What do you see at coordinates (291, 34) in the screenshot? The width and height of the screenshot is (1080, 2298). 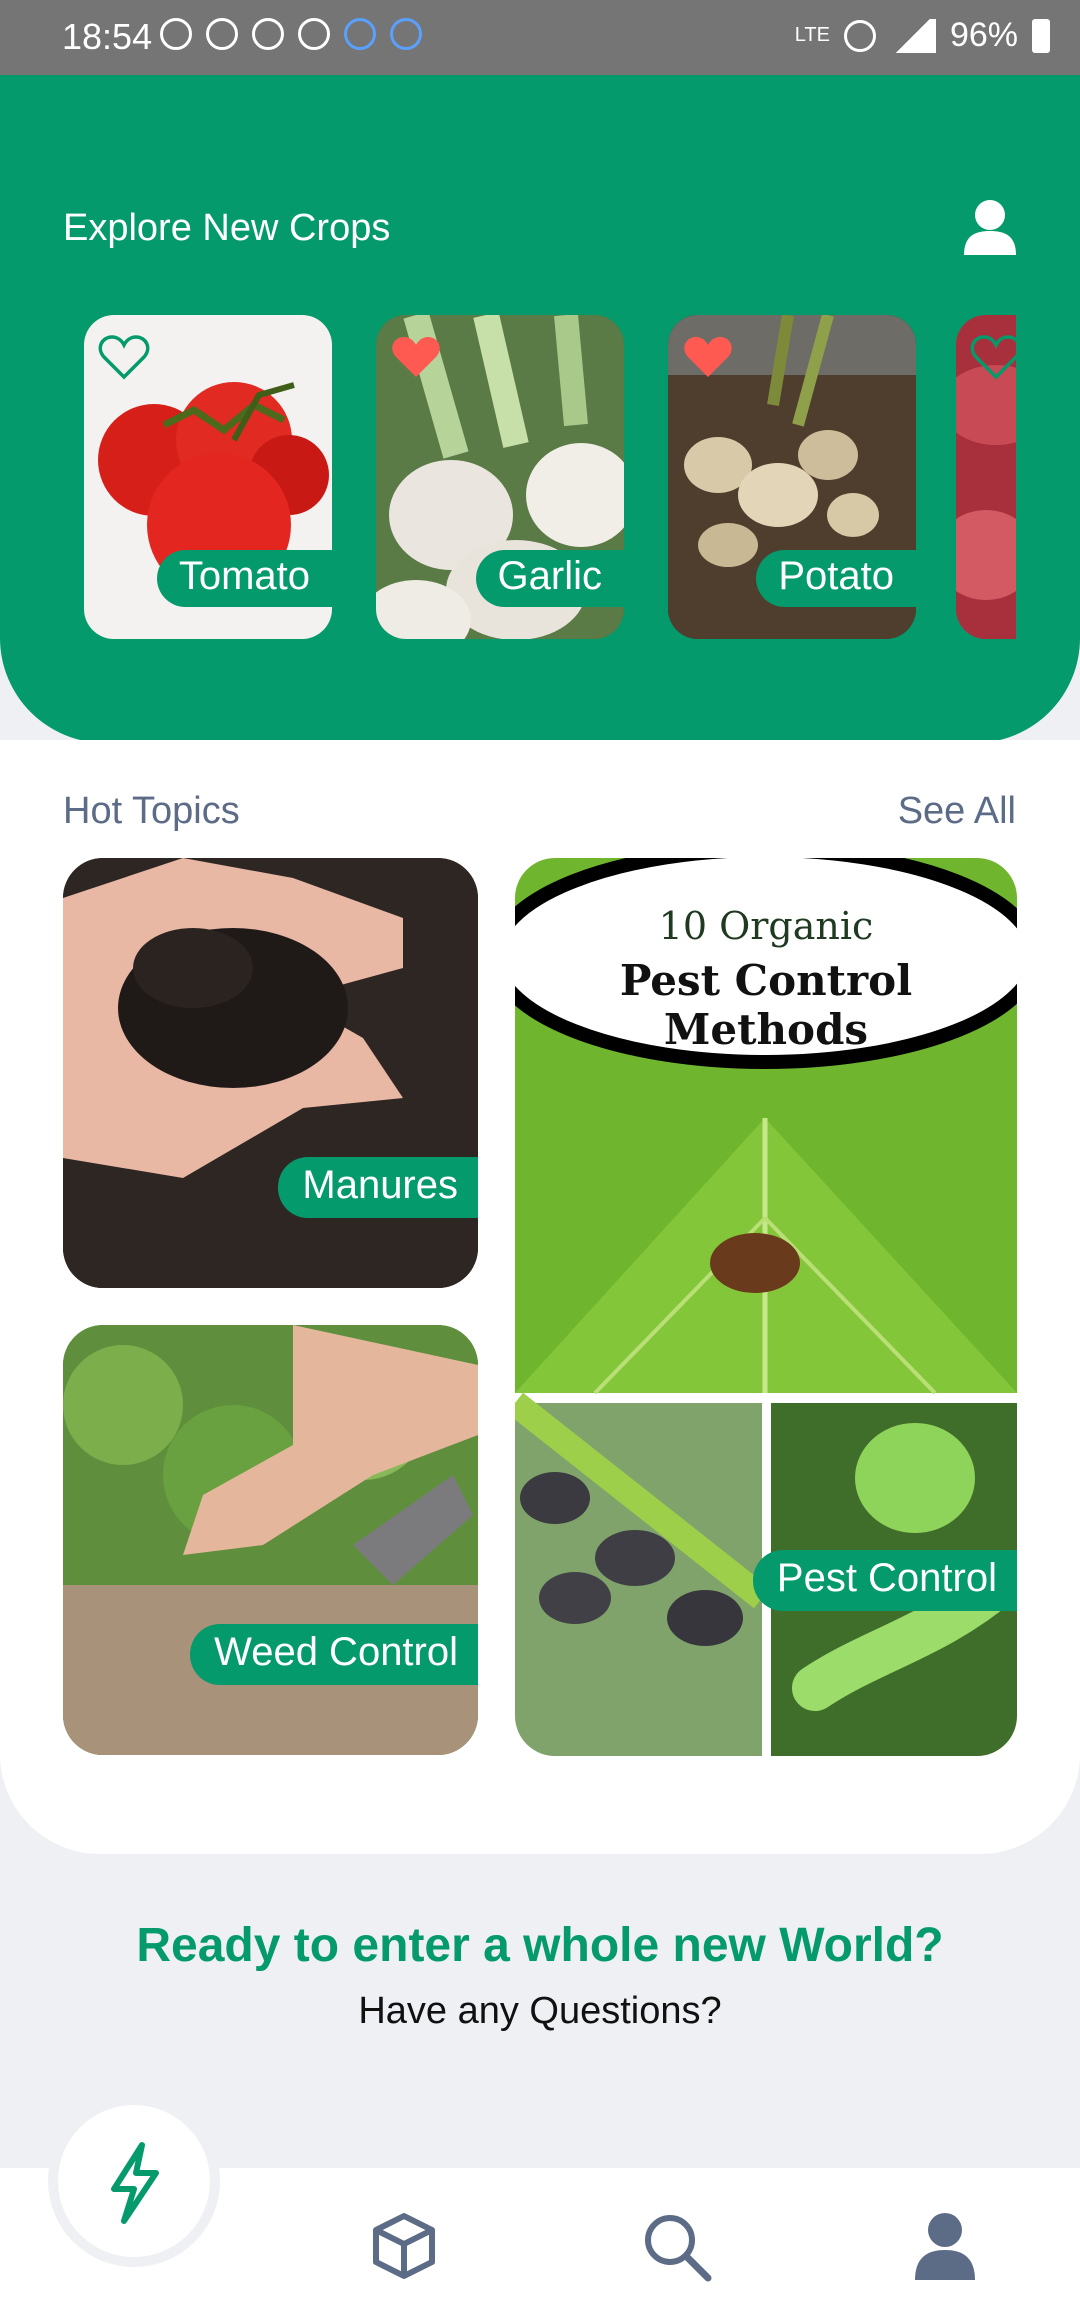 I see `notification-icons` at bounding box center [291, 34].